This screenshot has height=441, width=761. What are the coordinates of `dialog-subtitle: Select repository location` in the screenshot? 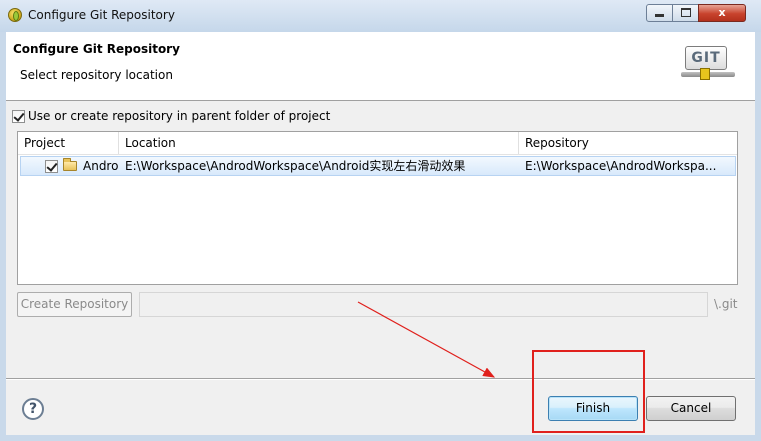 It's located at (96, 75).